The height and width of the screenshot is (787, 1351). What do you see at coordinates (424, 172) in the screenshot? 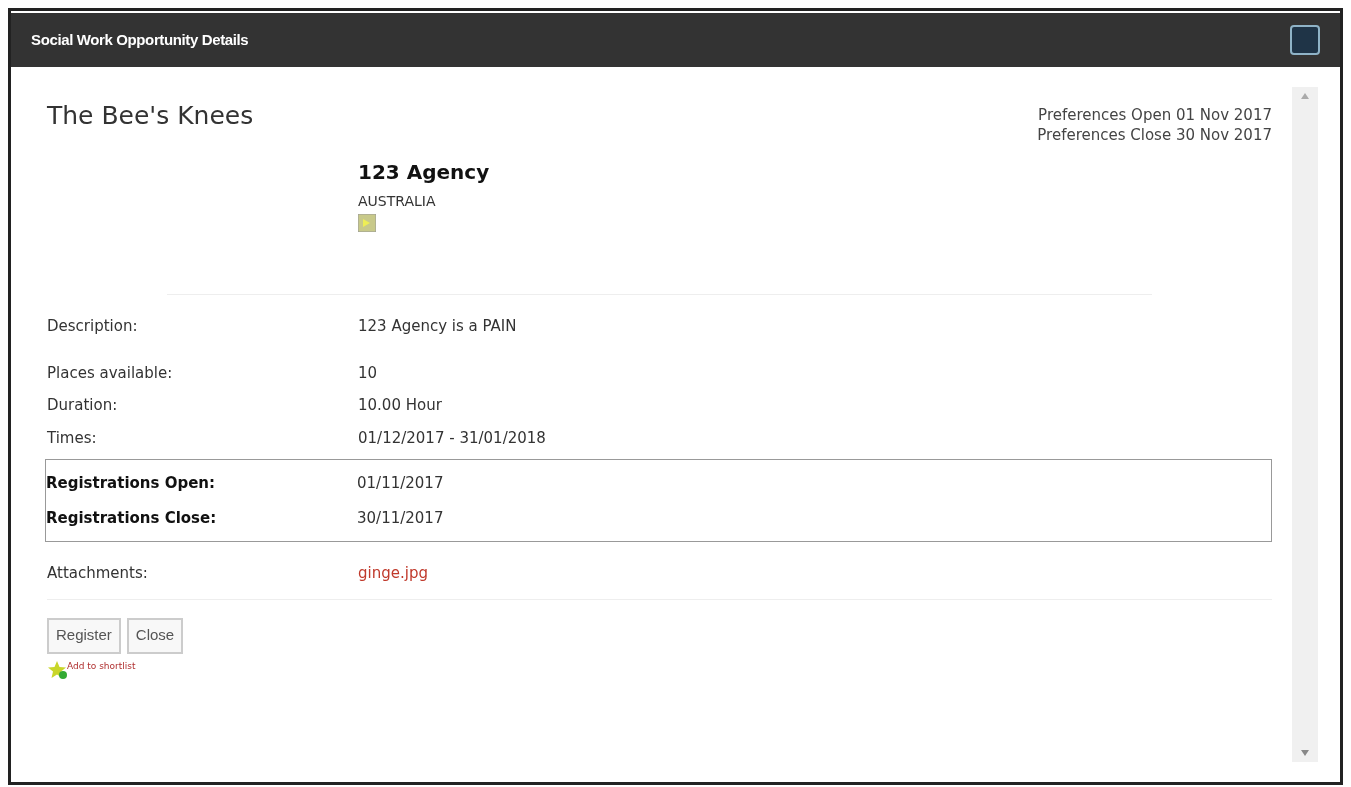
I see `agency-name: 123 Agency` at bounding box center [424, 172].